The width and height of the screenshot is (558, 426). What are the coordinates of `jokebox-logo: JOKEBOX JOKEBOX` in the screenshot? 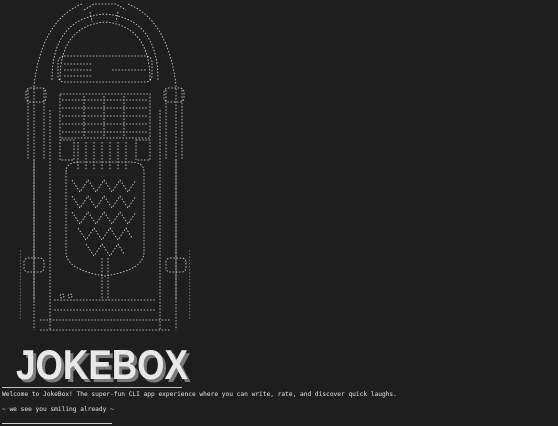 It's located at (103, 363).